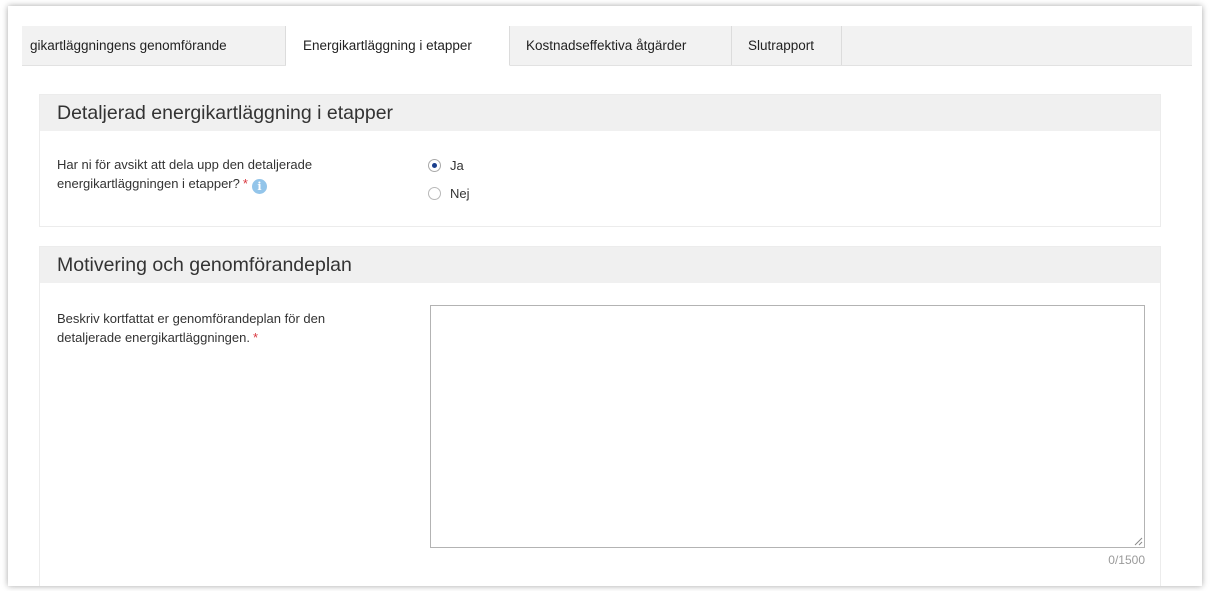 This screenshot has width=1215, height=591. Describe the element at coordinates (204, 264) in the screenshot. I see `section-title-text: Motivering och genomförandeplan` at that location.